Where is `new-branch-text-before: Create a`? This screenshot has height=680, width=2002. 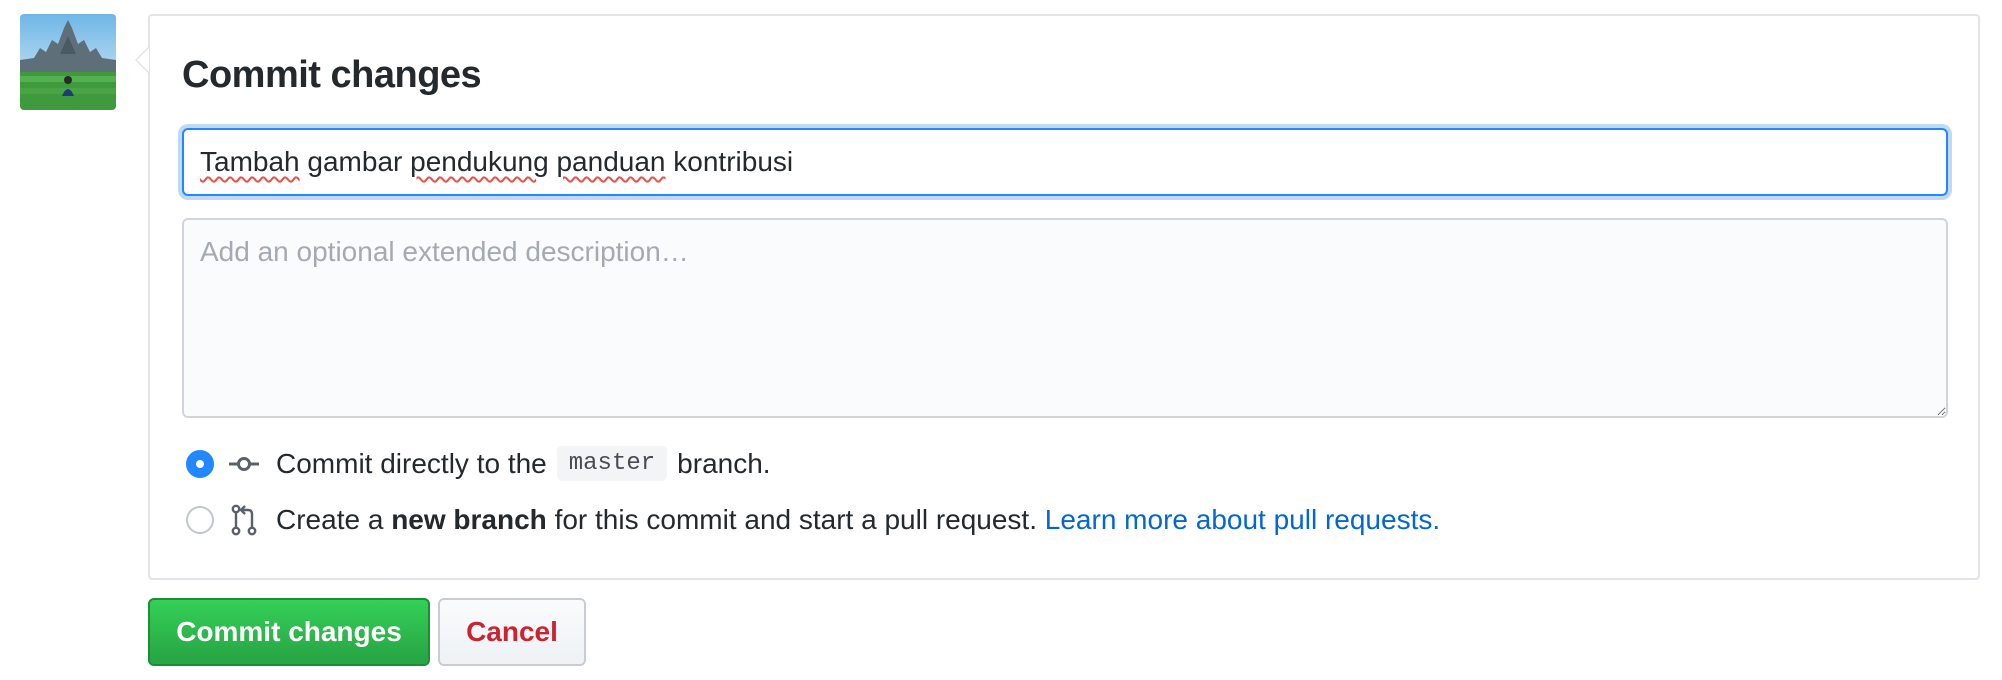
new-branch-text-before: Create a is located at coordinates (330, 519).